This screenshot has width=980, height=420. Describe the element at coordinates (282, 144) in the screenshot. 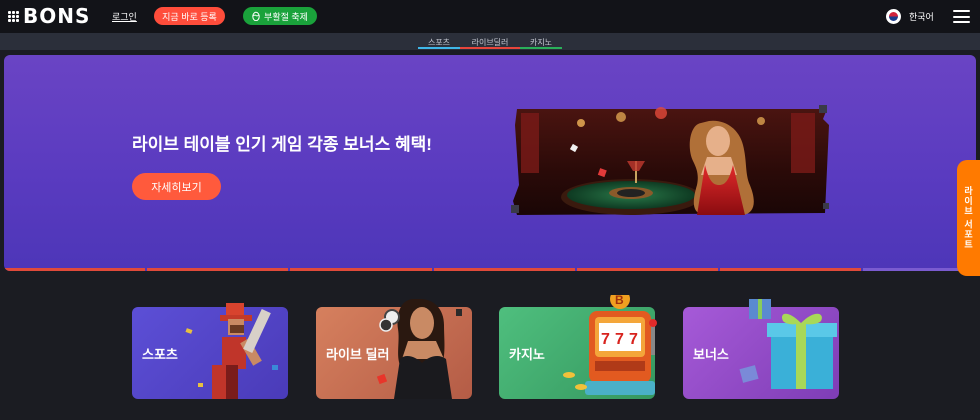

I see `hero-title: 라이브 테이블 인기 게임 각종 보너스 혜택!` at that location.